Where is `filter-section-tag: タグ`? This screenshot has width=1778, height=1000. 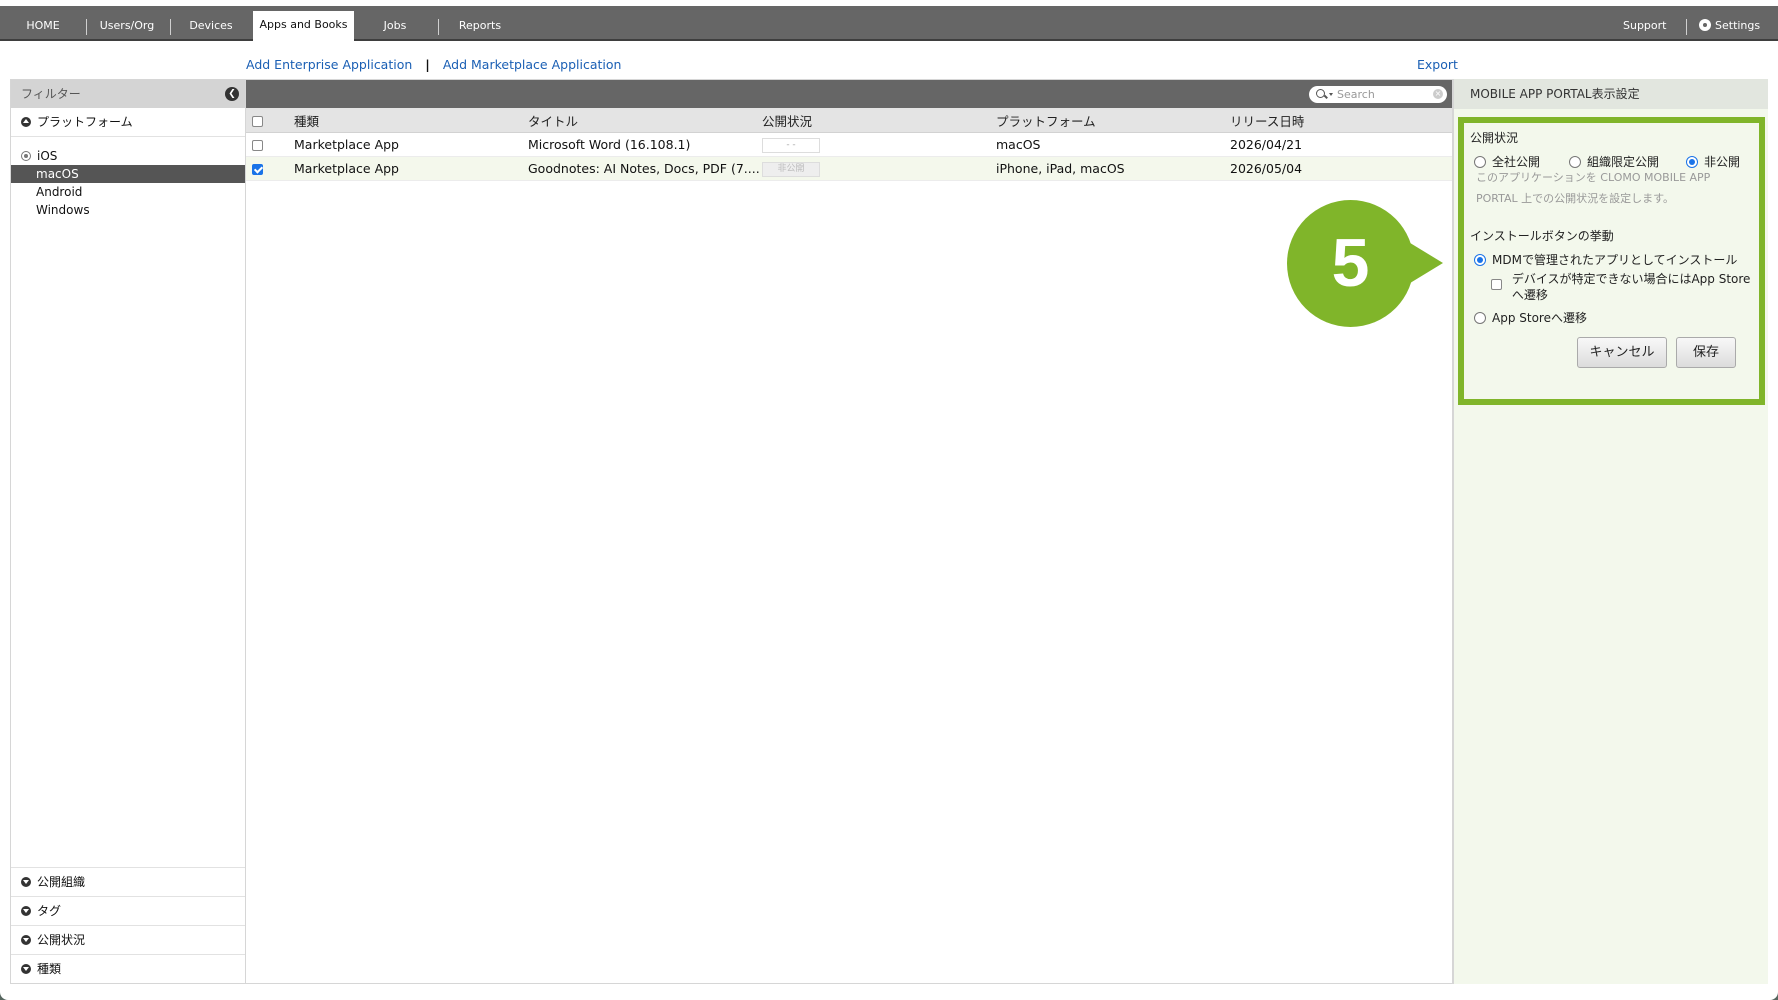 filter-section-tag: タグ is located at coordinates (128, 910).